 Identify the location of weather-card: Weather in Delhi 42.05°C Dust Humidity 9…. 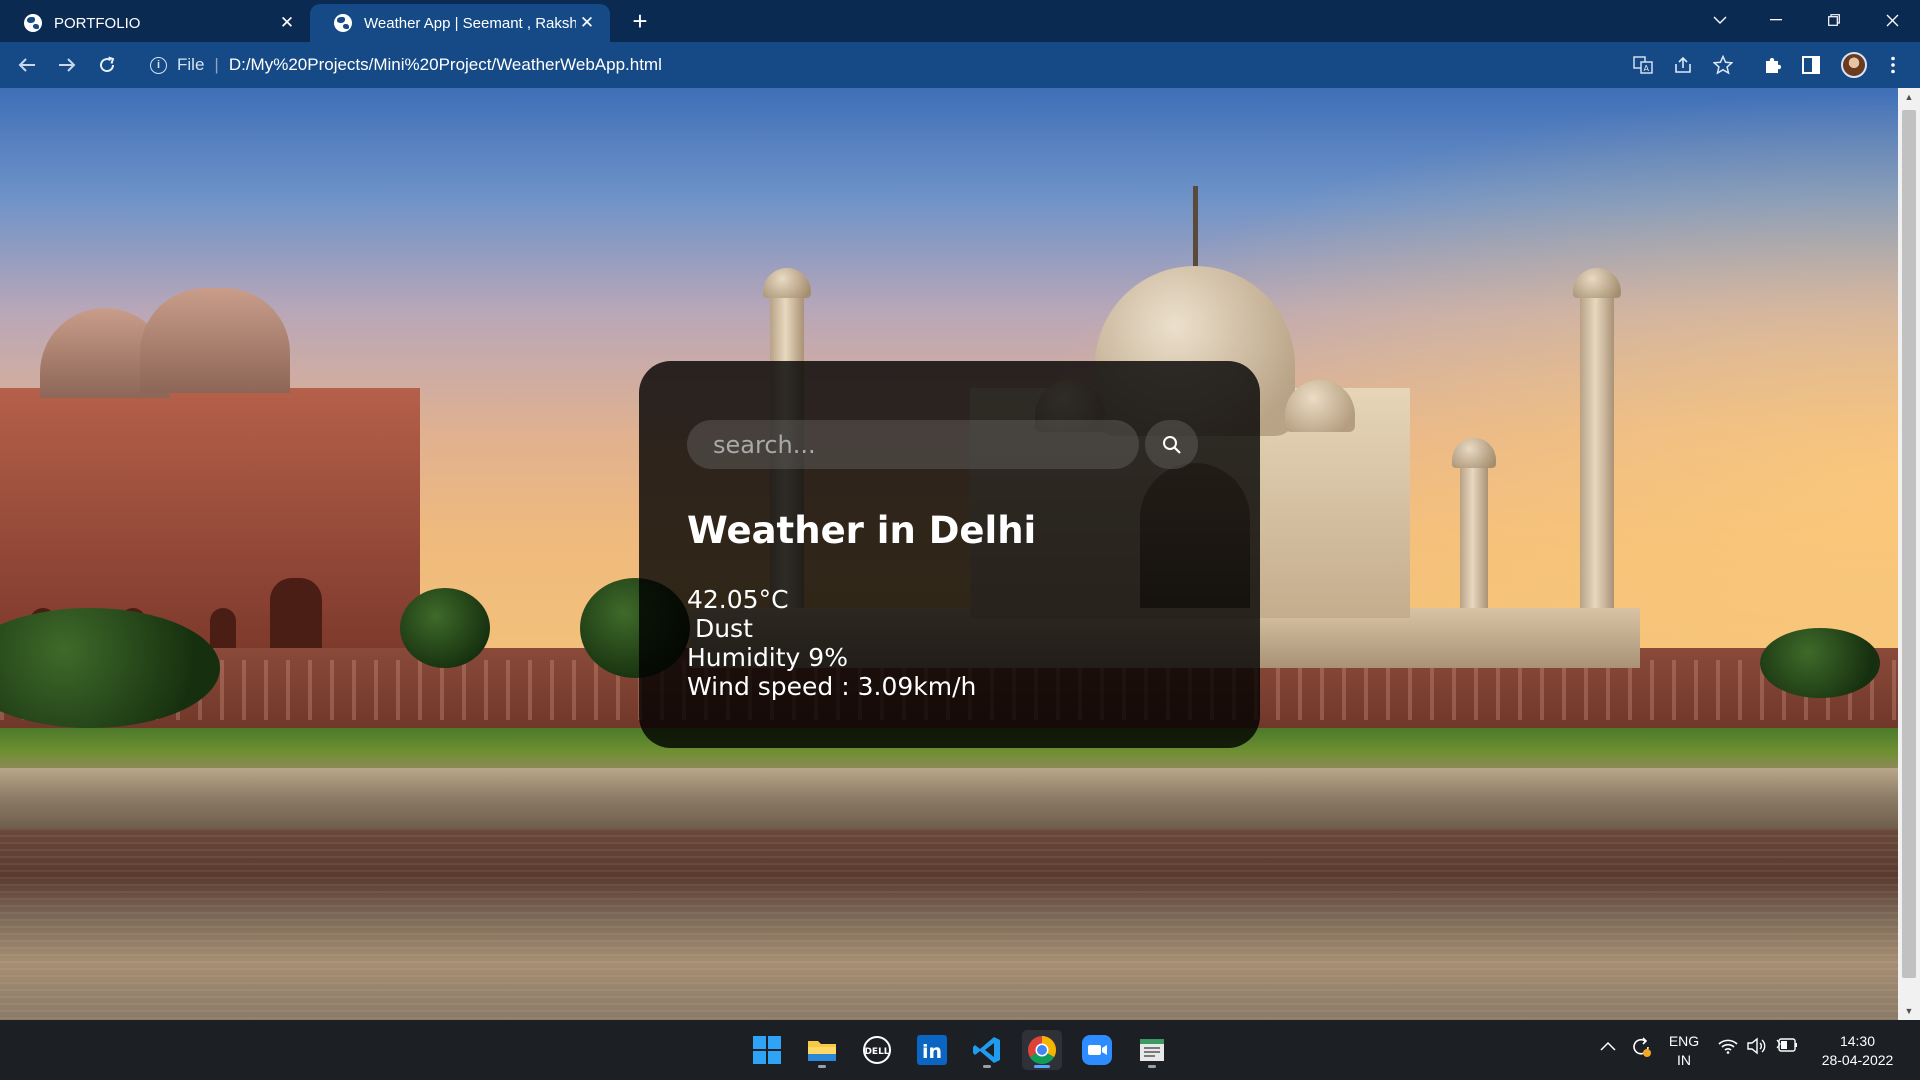
(949, 554).